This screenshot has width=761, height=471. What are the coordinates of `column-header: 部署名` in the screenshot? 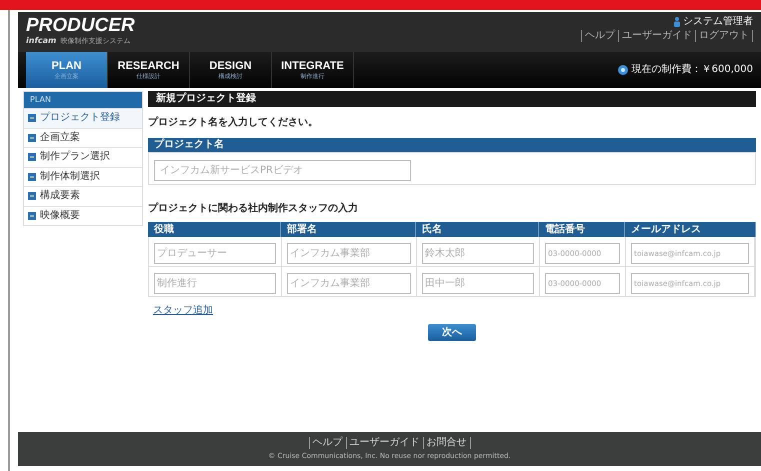 It's located at (348, 229).